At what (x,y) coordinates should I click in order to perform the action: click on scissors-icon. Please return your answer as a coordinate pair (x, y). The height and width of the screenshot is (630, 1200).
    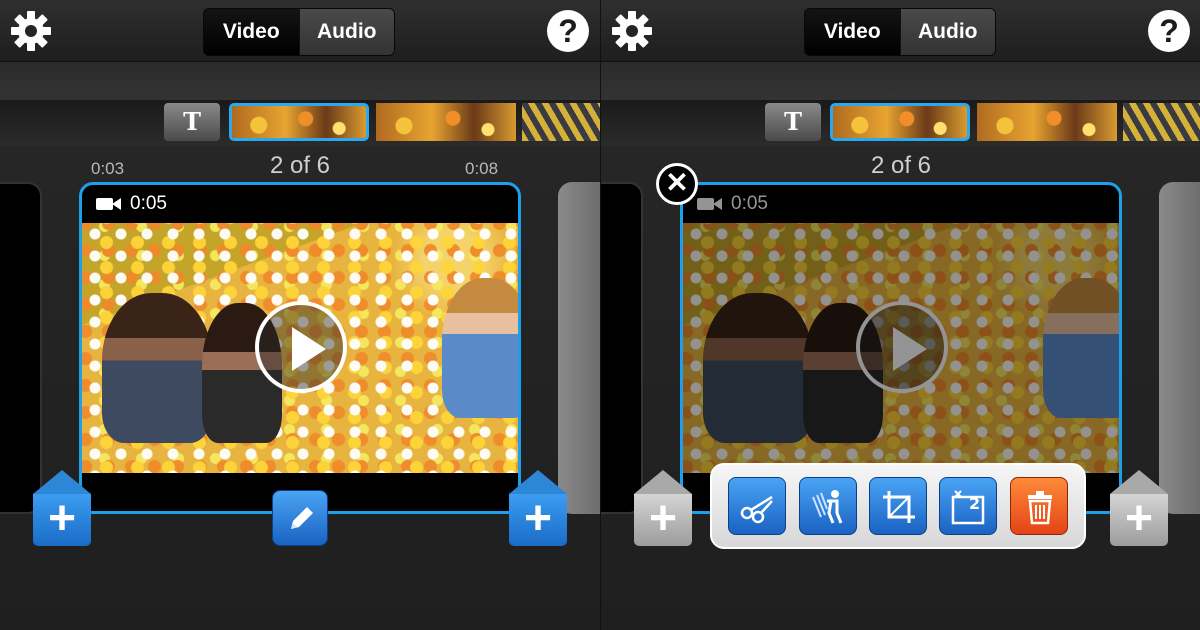
    Looking at the image, I should click on (757, 509).